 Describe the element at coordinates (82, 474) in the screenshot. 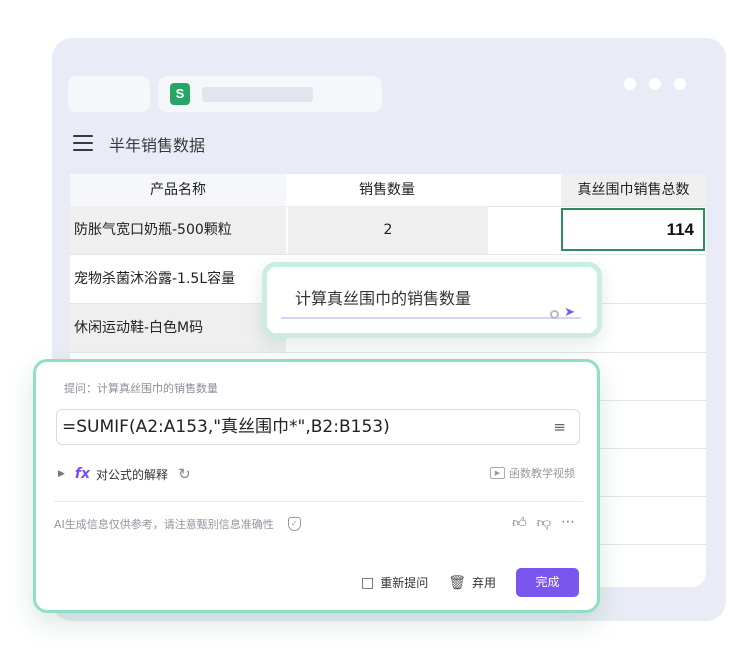

I see `fx-icon: fx` at that location.